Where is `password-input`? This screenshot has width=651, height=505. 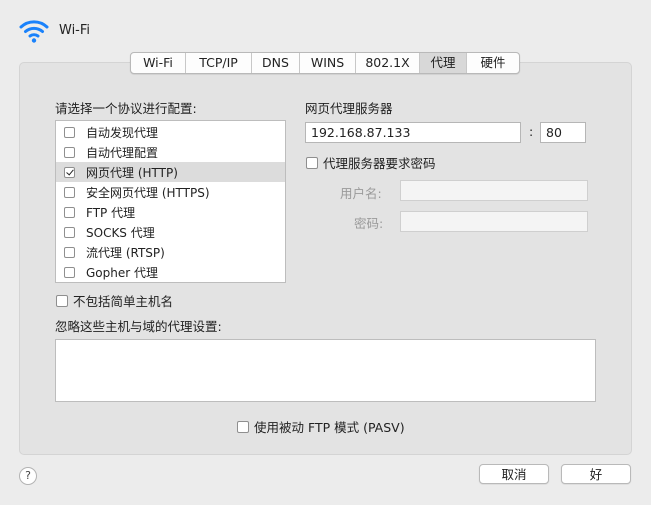
password-input is located at coordinates (494, 221).